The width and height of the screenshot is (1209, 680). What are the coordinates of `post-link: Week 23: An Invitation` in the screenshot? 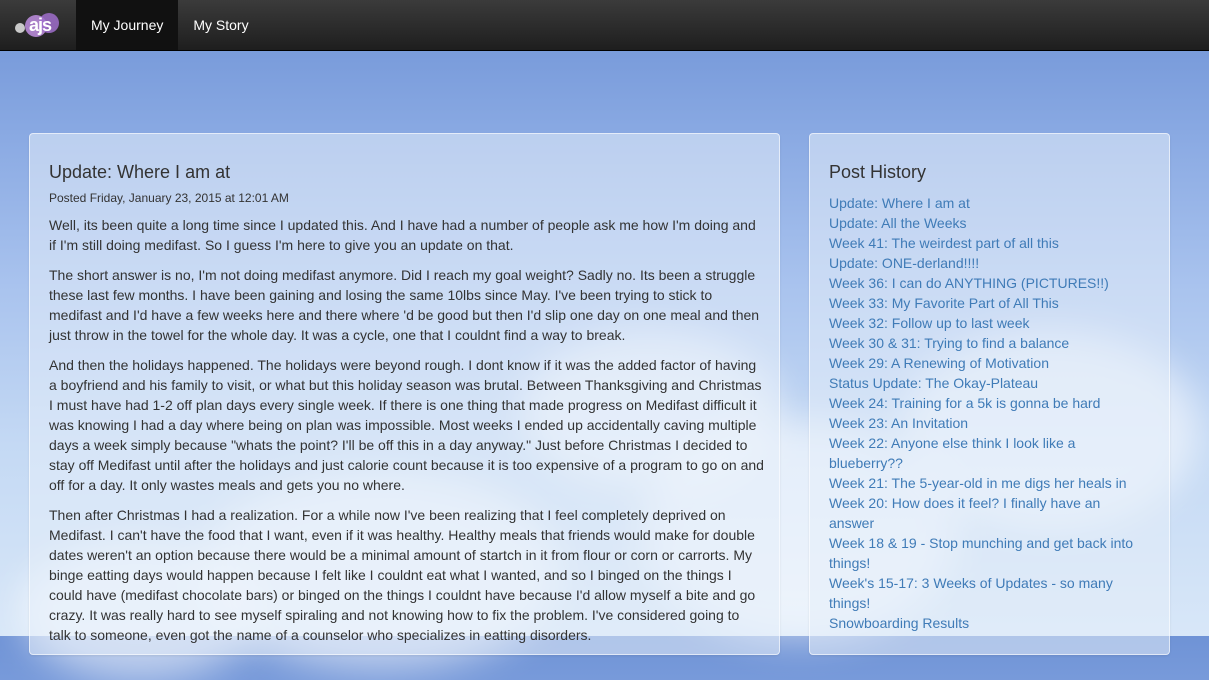 It's located at (898, 423).